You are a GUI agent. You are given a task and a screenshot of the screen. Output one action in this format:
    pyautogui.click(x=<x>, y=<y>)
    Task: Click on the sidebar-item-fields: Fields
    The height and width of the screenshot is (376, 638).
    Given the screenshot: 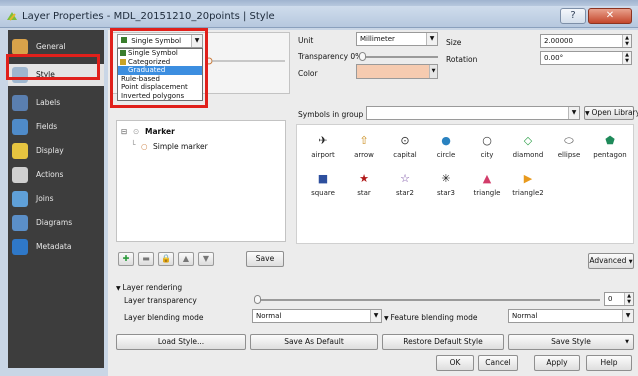 What is the action you would take?
    pyautogui.click(x=56, y=127)
    